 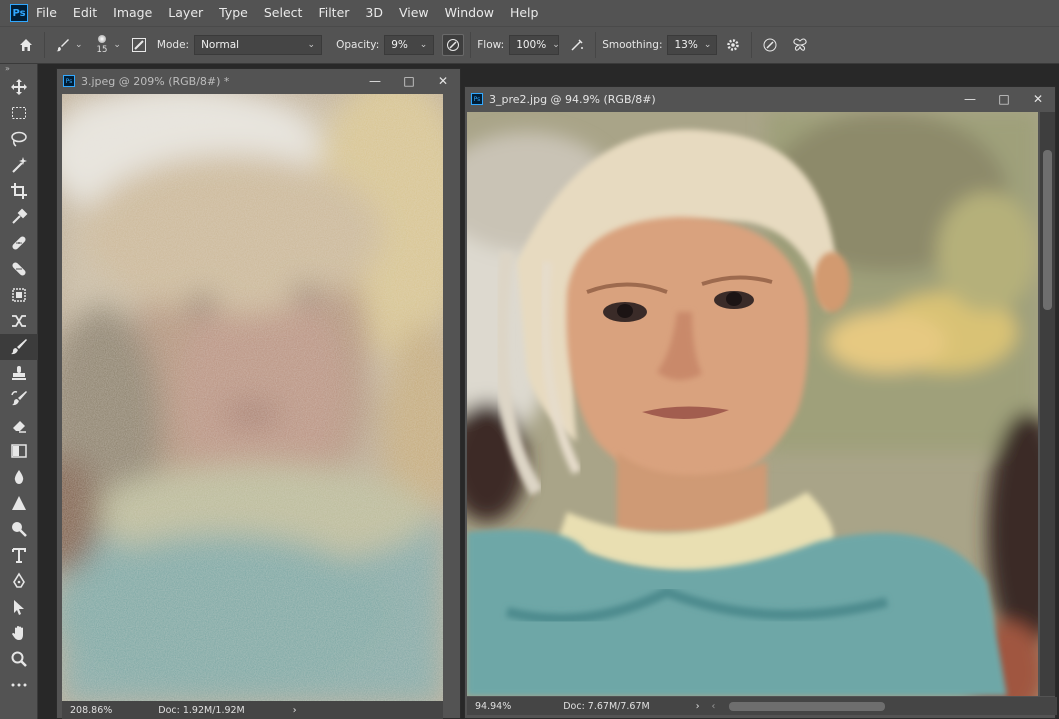 I want to click on gradient-tool, so click(x=19, y=451).